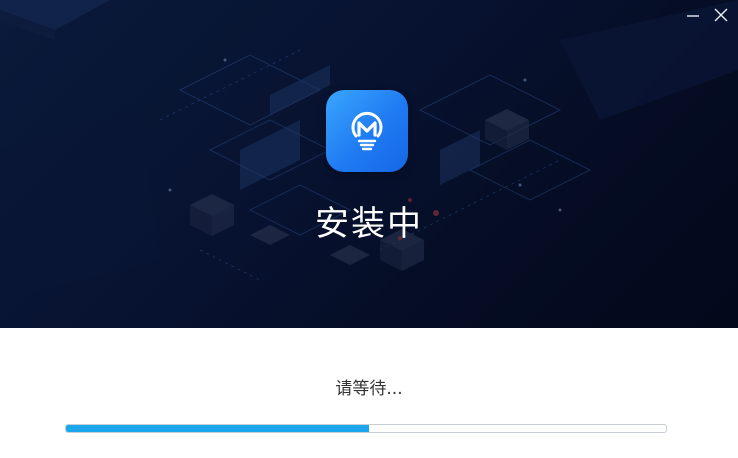 Image resolution: width=738 pixels, height=458 pixels. I want to click on install-status-title: 安装中, so click(369, 224).